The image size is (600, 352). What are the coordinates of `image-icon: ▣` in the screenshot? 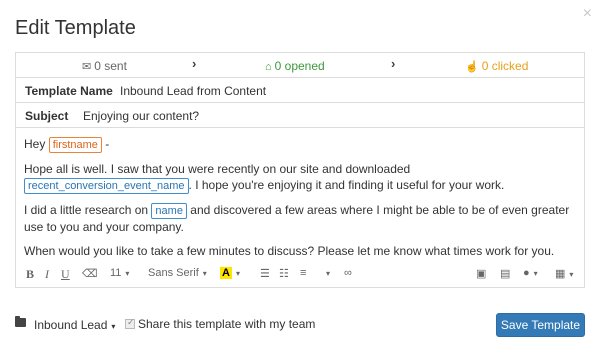 It's located at (481, 273).